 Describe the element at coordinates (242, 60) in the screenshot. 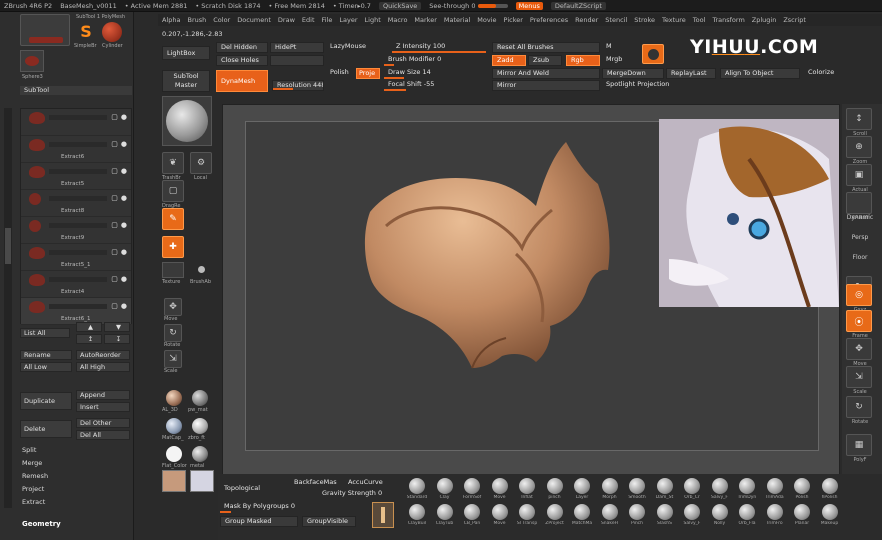

I see `close-holes-button: Close Holes` at that location.